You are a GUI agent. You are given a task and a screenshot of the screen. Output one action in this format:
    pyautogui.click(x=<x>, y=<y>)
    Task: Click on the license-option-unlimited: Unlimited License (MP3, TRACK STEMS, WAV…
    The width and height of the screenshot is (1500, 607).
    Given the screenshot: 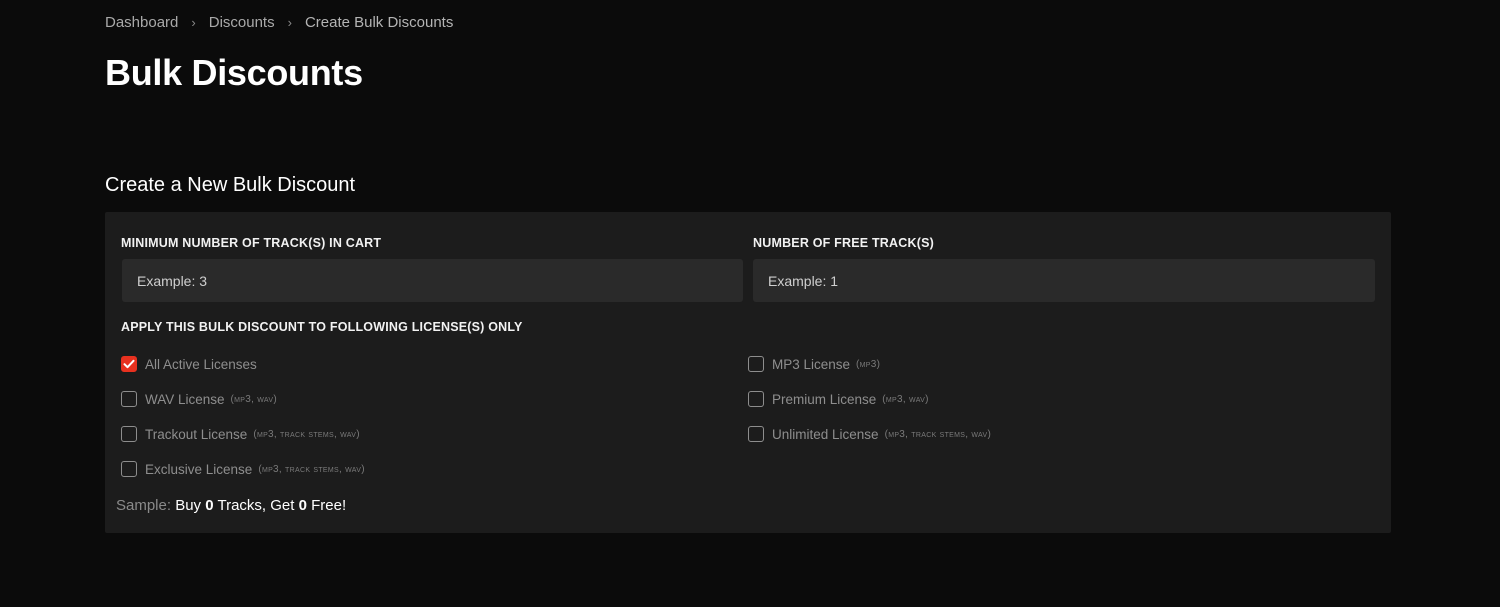 What is the action you would take?
    pyautogui.click(x=869, y=434)
    